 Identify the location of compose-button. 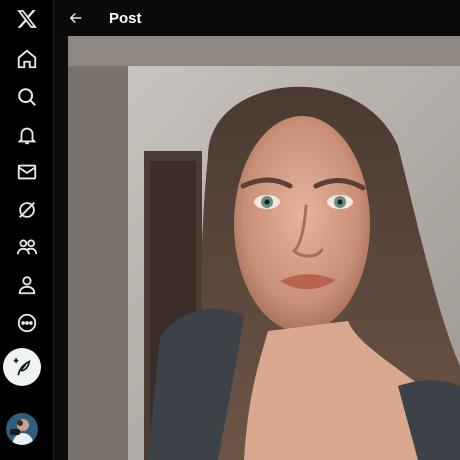
(22, 367).